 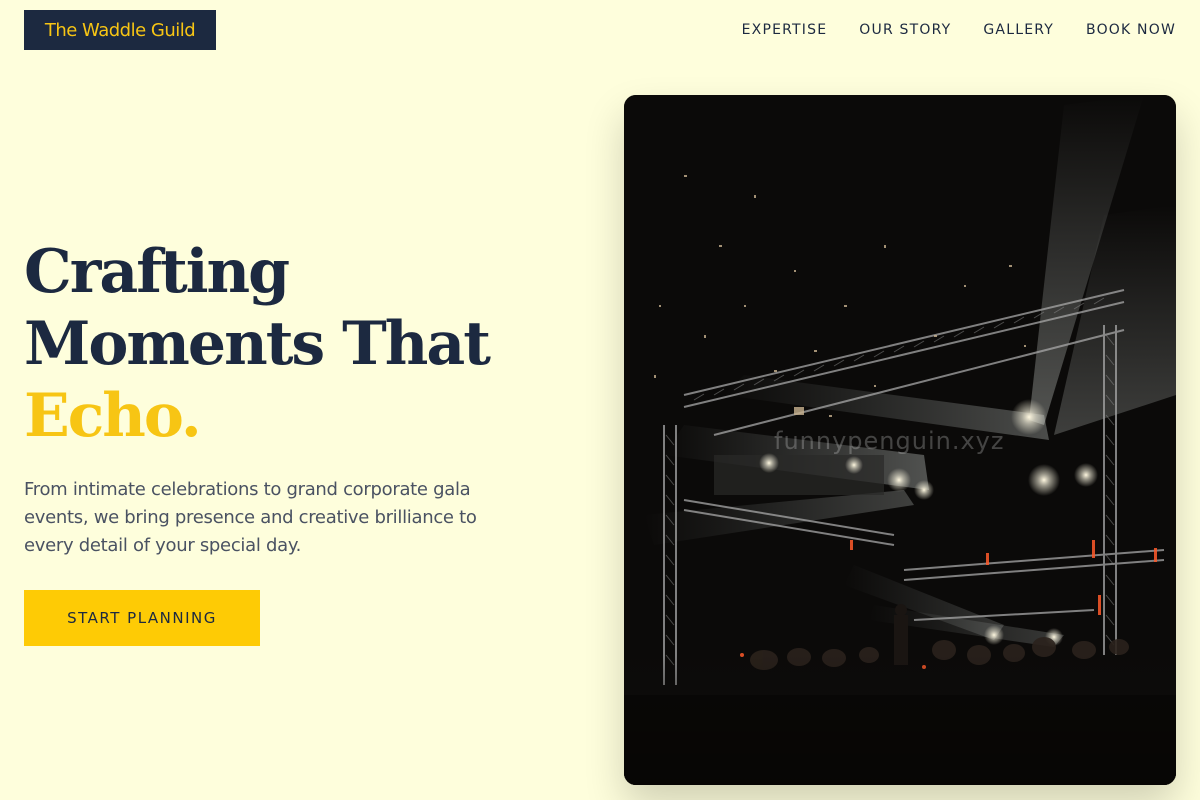 What do you see at coordinates (113, 416) in the screenshot?
I see `hero-title-accent: Echo.` at bounding box center [113, 416].